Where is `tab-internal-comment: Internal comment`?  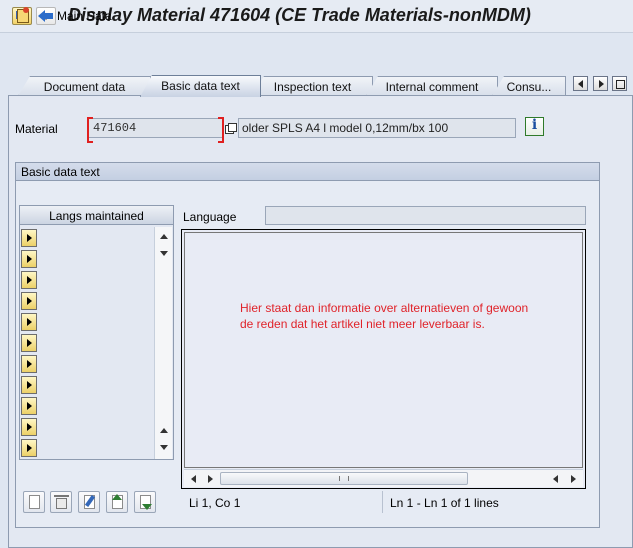 tab-internal-comment: Internal comment is located at coordinates (432, 86).